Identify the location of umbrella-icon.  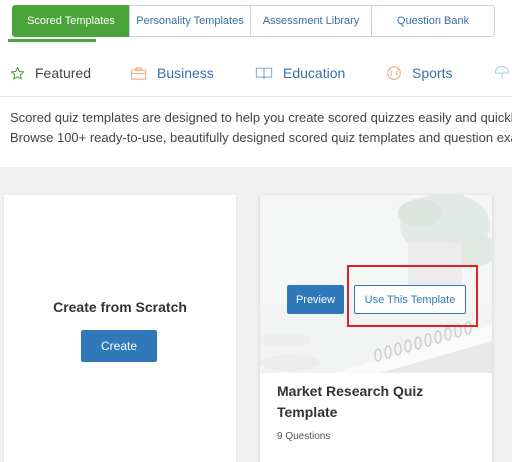
(502, 73).